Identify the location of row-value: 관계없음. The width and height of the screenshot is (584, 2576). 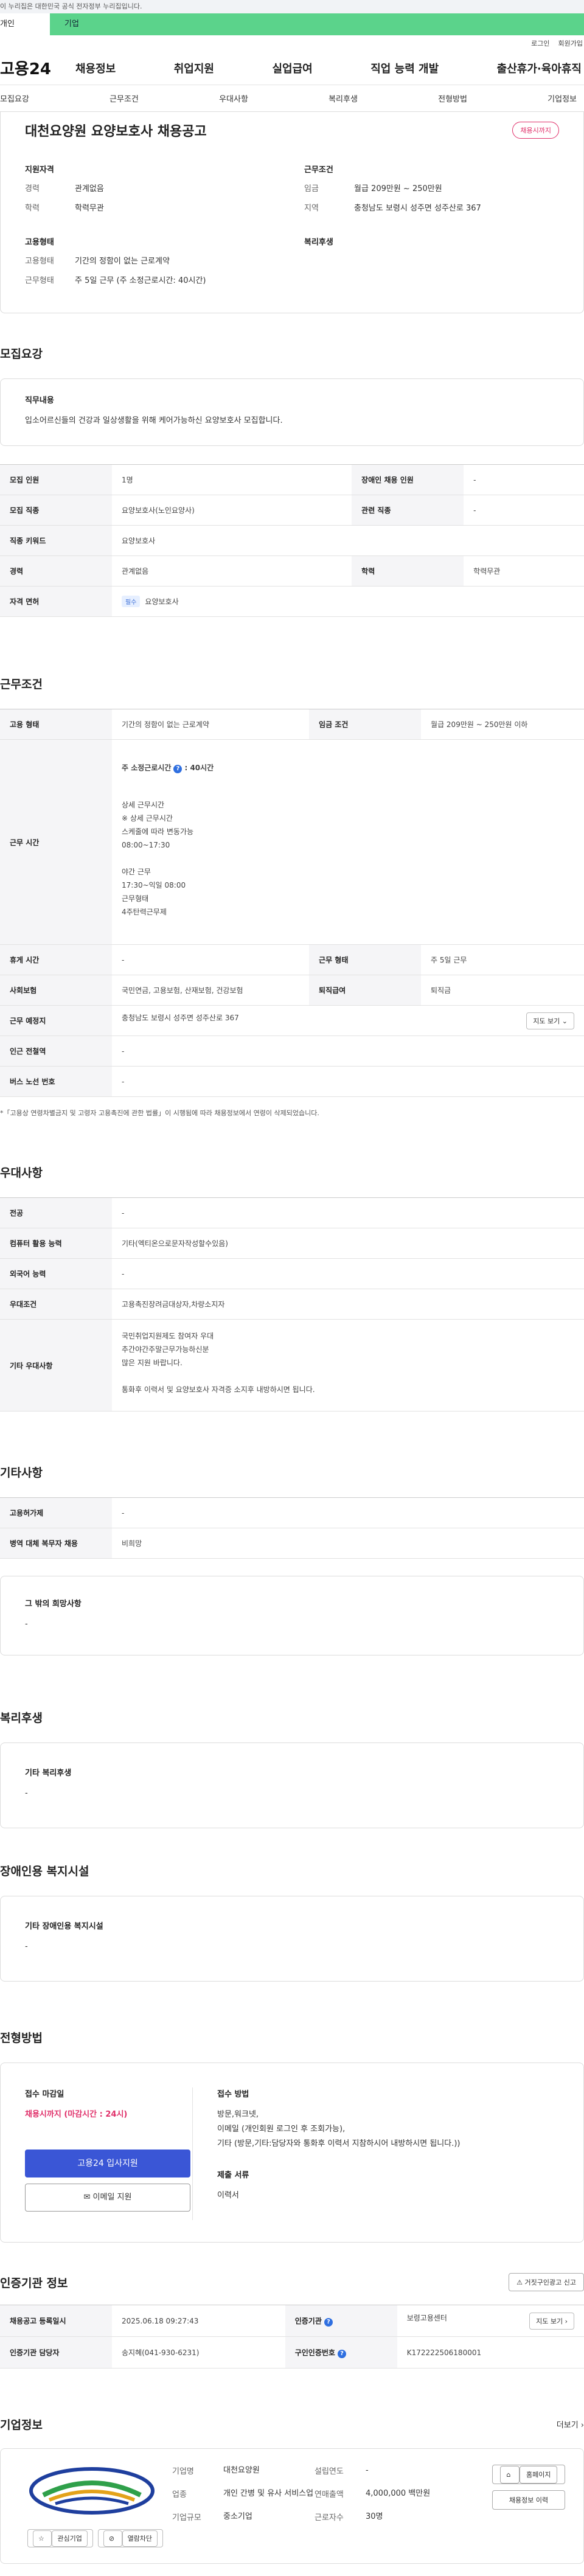
(232, 571).